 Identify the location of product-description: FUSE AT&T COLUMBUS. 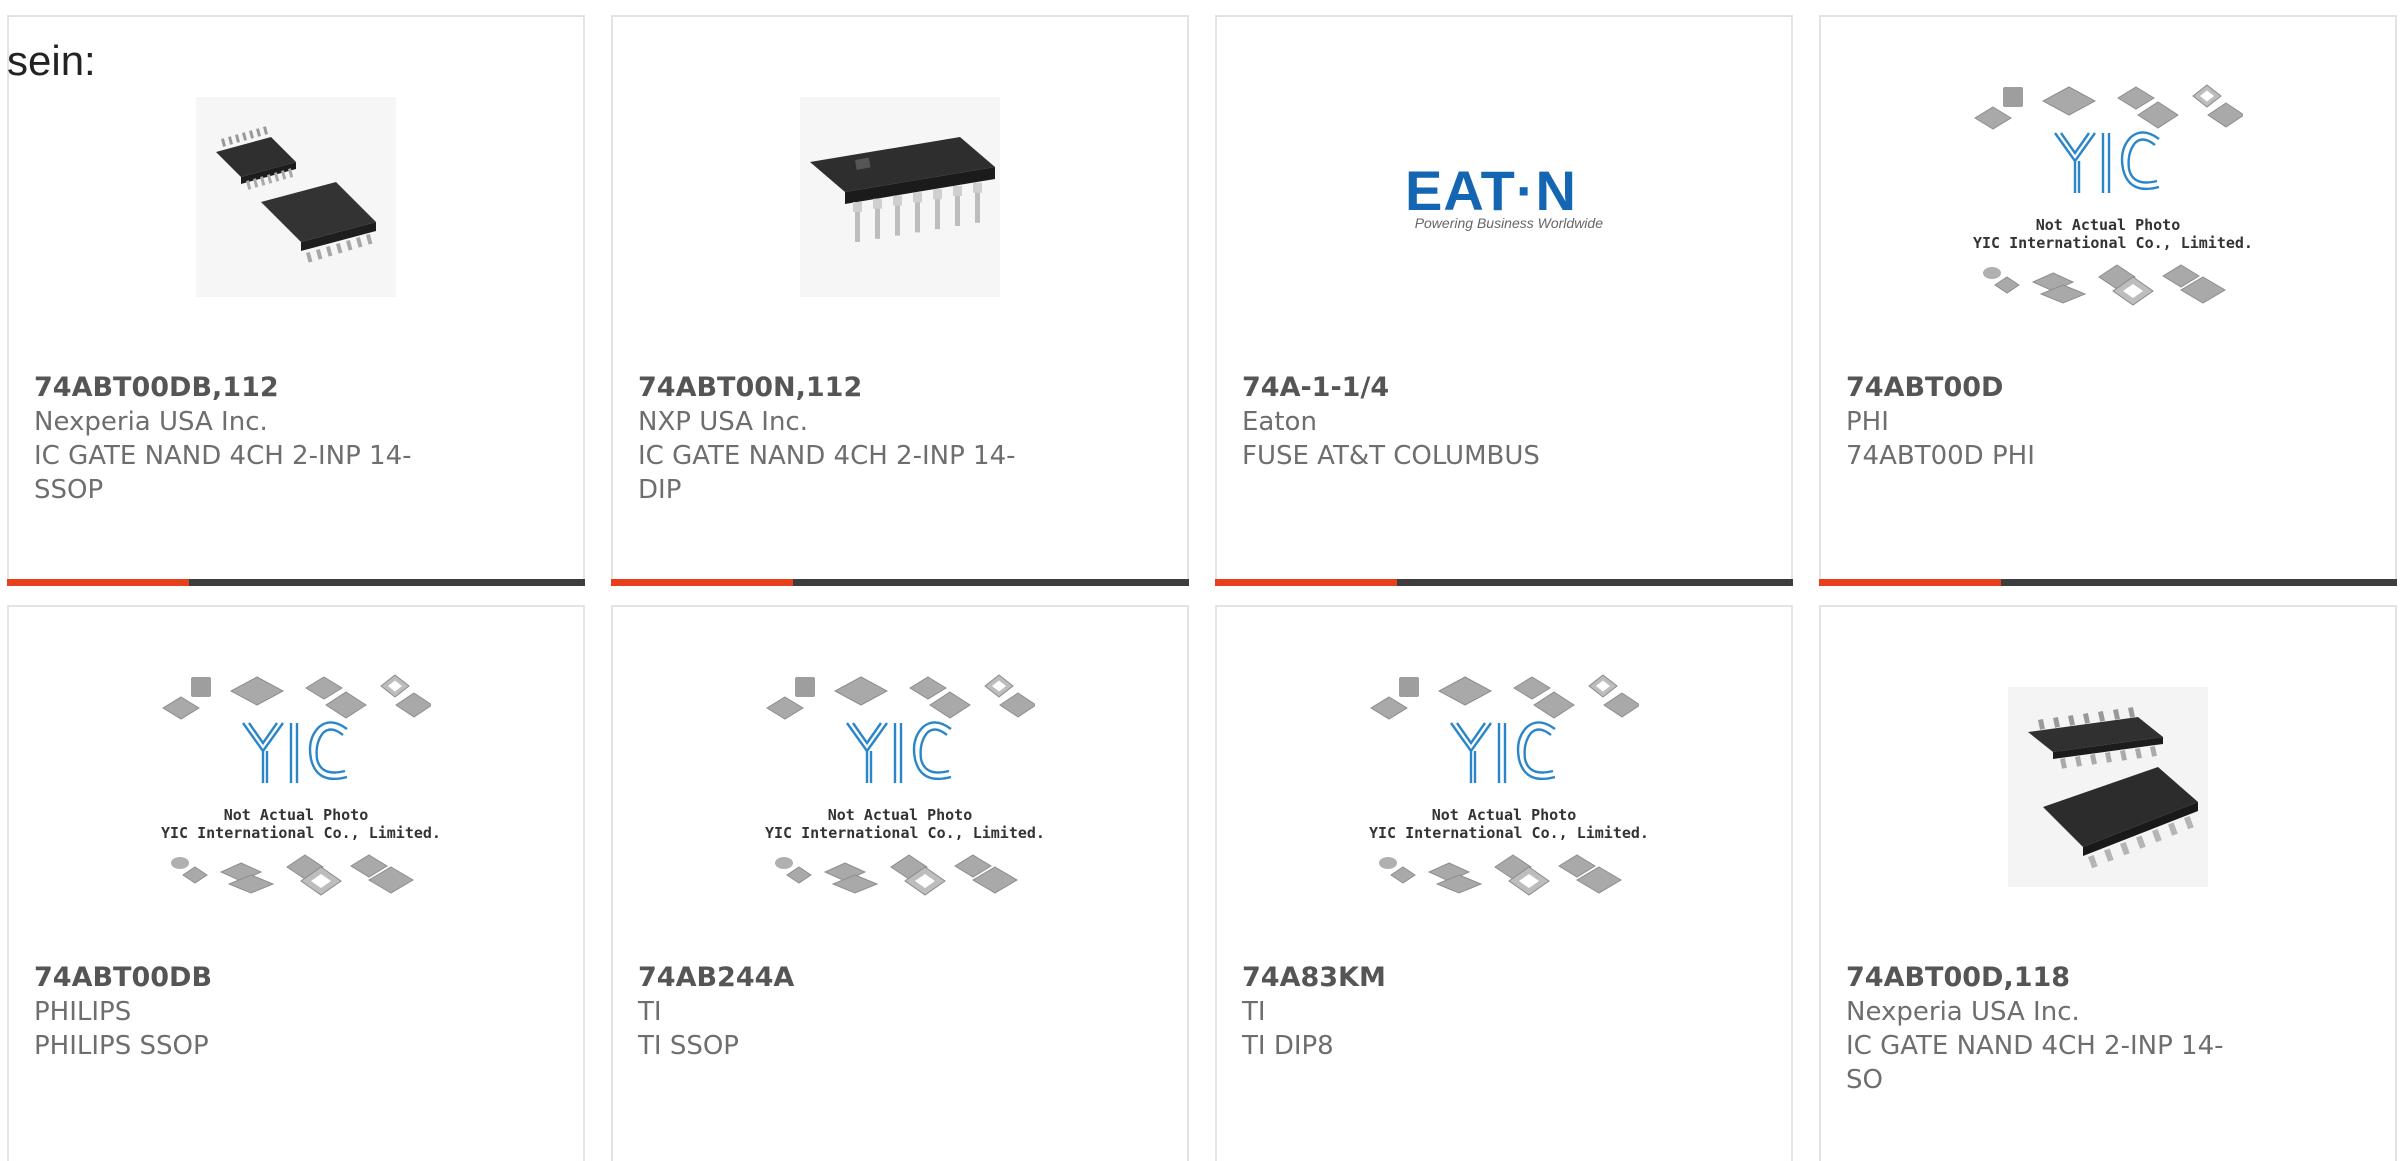
(1391, 456).